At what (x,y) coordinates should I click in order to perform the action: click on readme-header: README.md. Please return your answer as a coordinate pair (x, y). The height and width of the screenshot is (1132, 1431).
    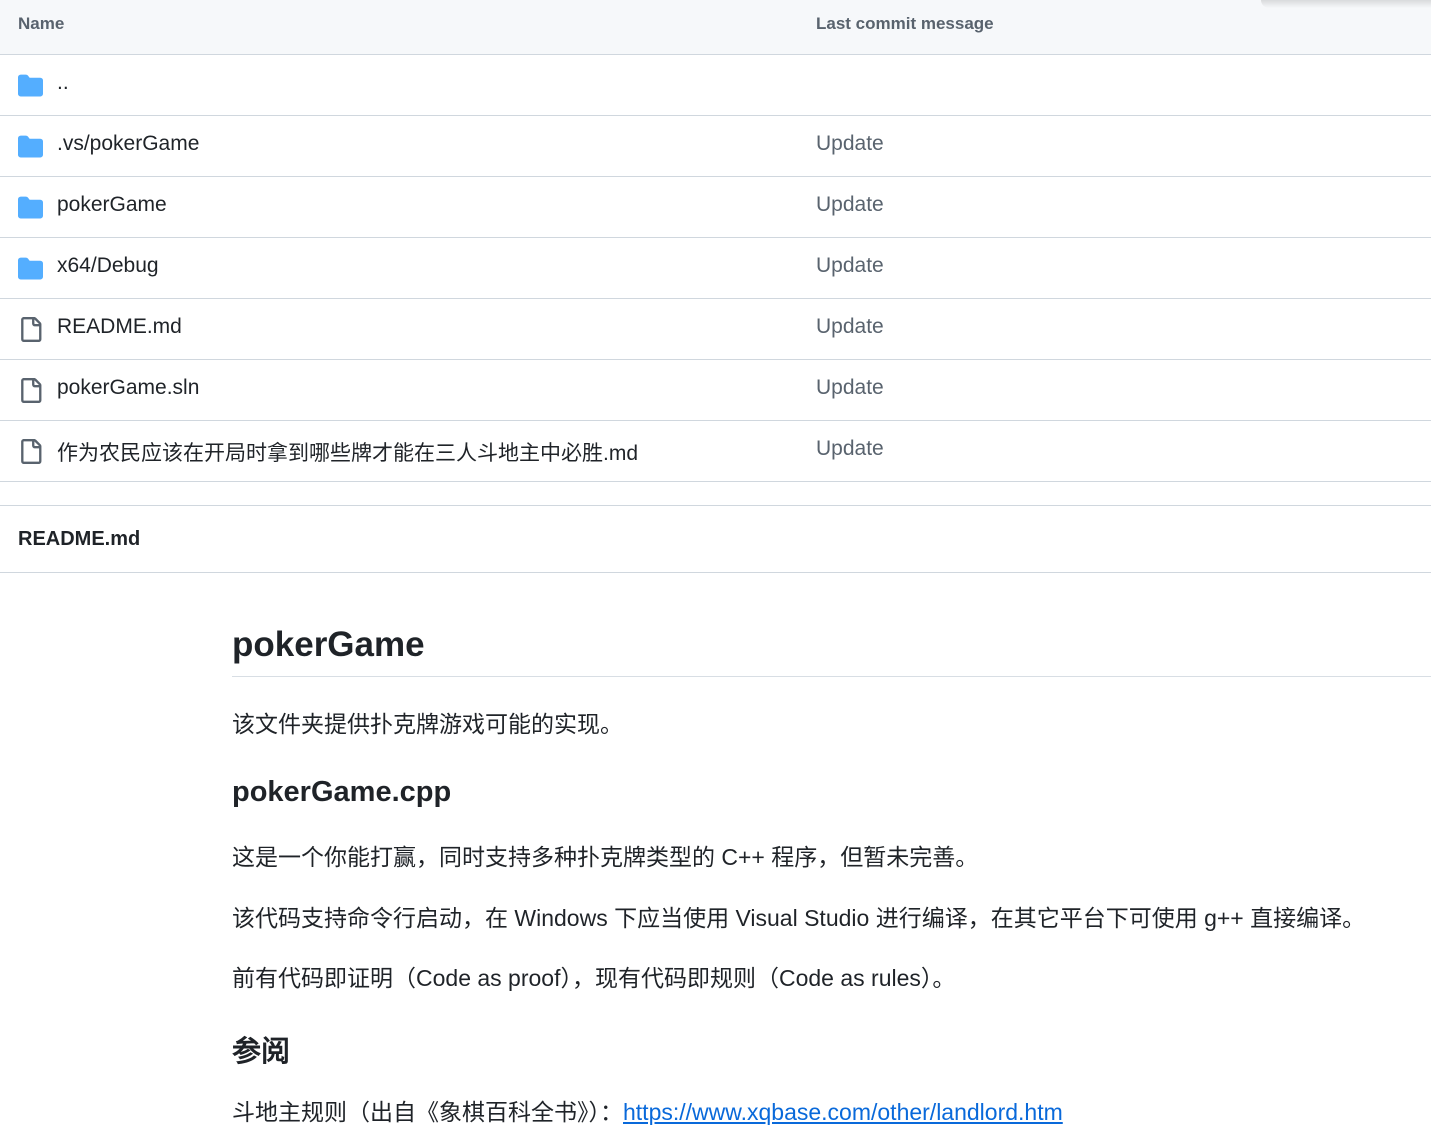
    Looking at the image, I should click on (715, 539).